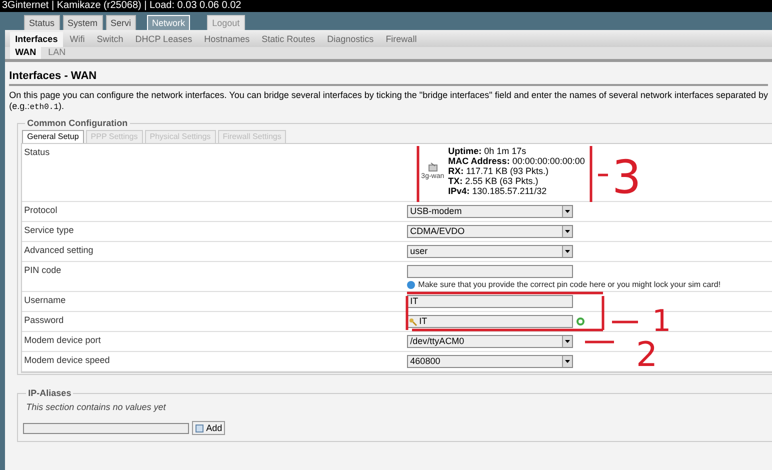 The height and width of the screenshot is (470, 772). Describe the element at coordinates (490, 251) in the screenshot. I see `dropdown: user` at that location.